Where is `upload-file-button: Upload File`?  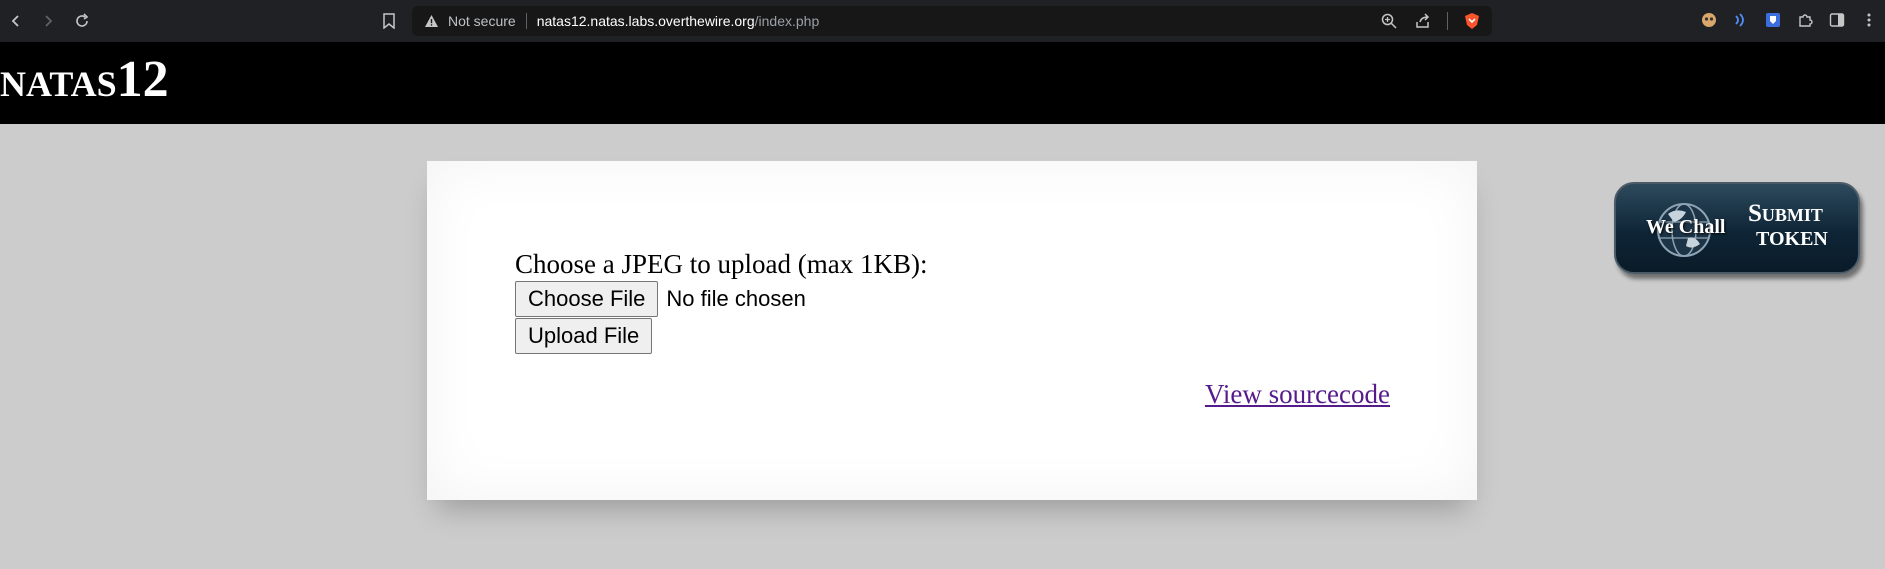 upload-file-button: Upload File is located at coordinates (584, 336).